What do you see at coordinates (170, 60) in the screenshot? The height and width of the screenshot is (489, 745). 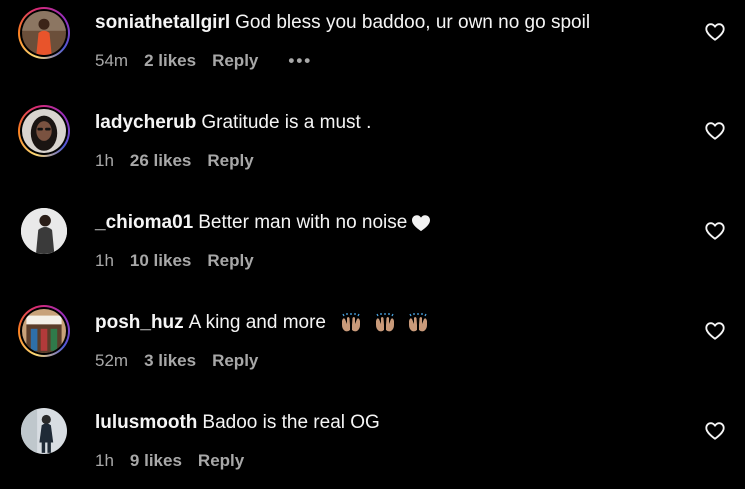 I see `comment-likes: 2 likes` at bounding box center [170, 60].